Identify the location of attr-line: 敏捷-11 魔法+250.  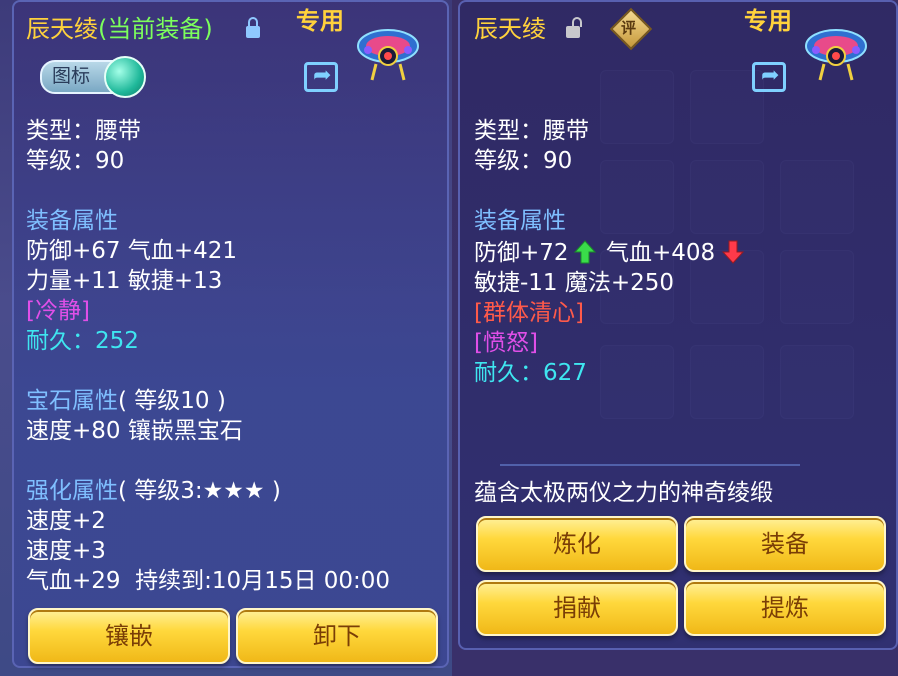
(574, 283).